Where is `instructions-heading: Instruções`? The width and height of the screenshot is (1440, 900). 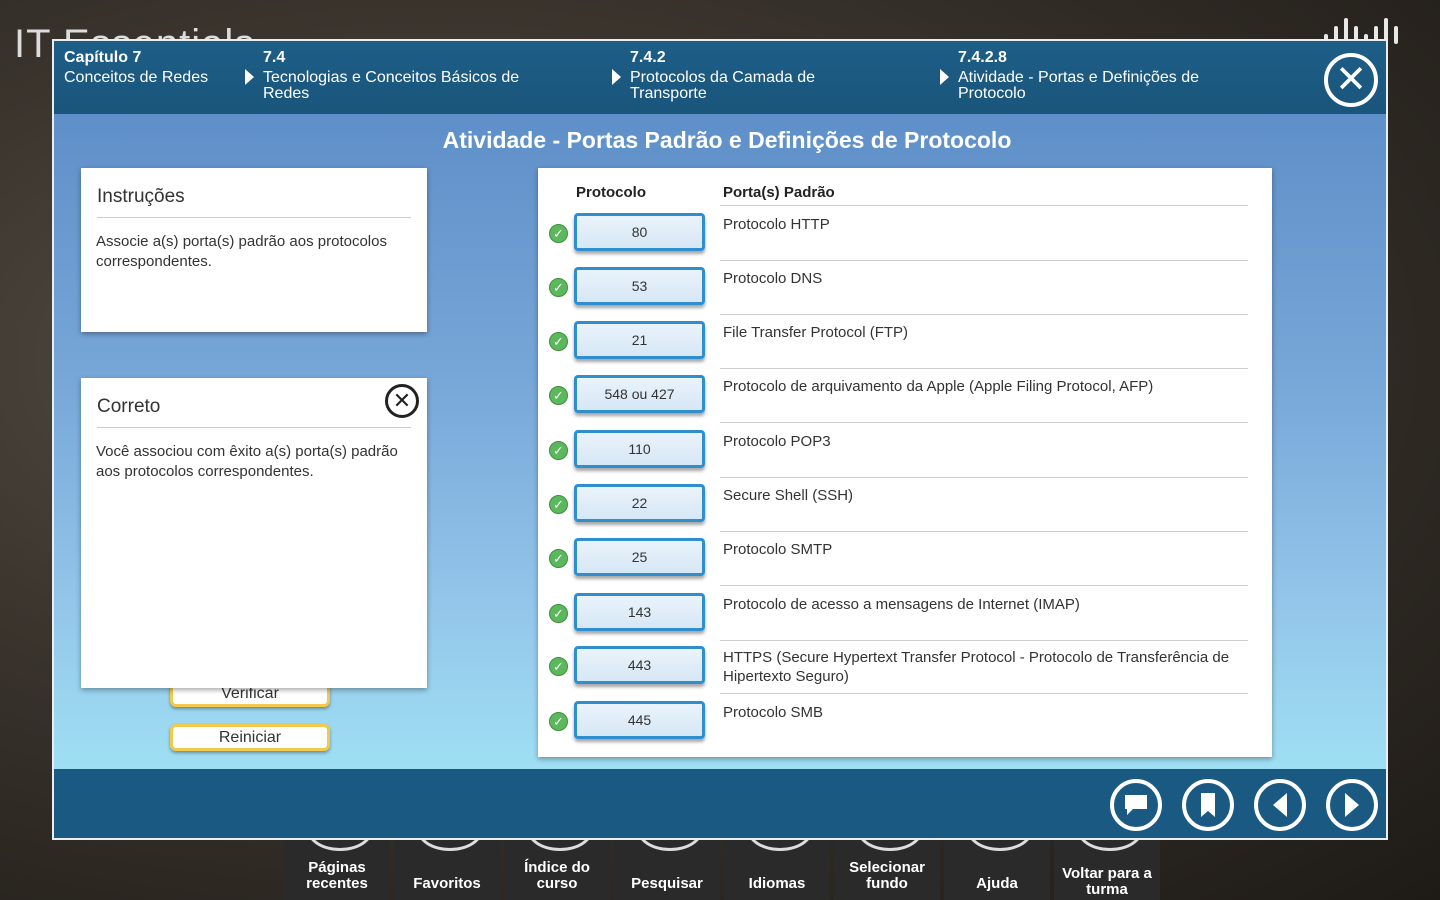
instructions-heading: Instruções is located at coordinates (254, 193).